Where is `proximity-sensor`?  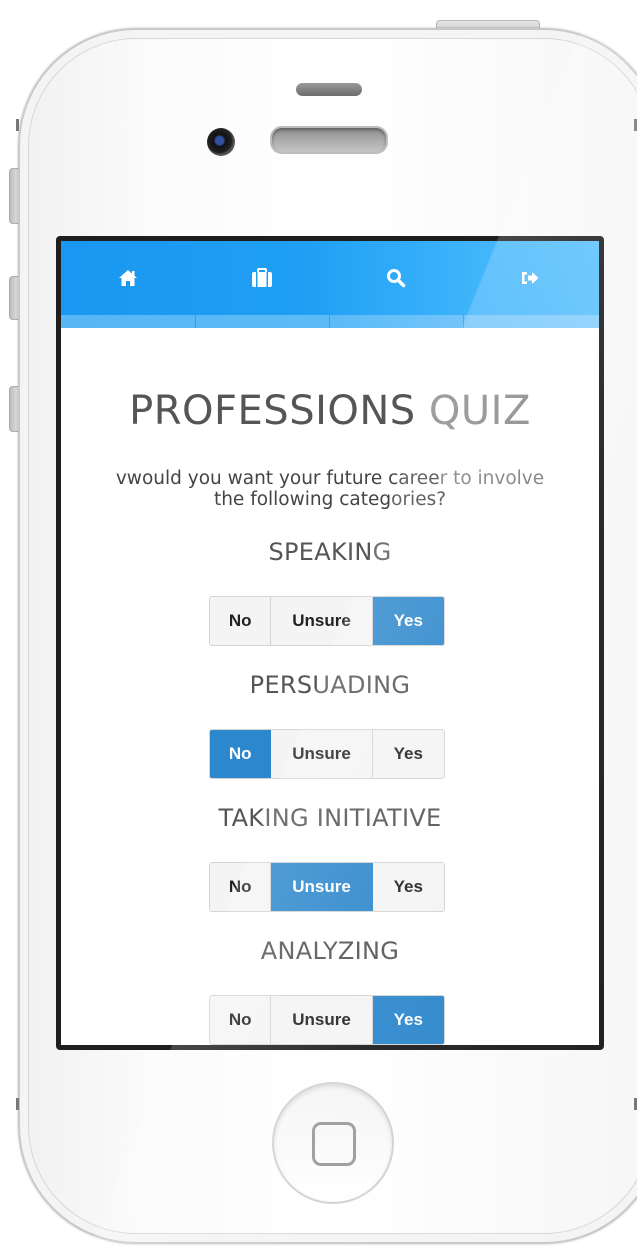
proximity-sensor is located at coordinates (329, 89).